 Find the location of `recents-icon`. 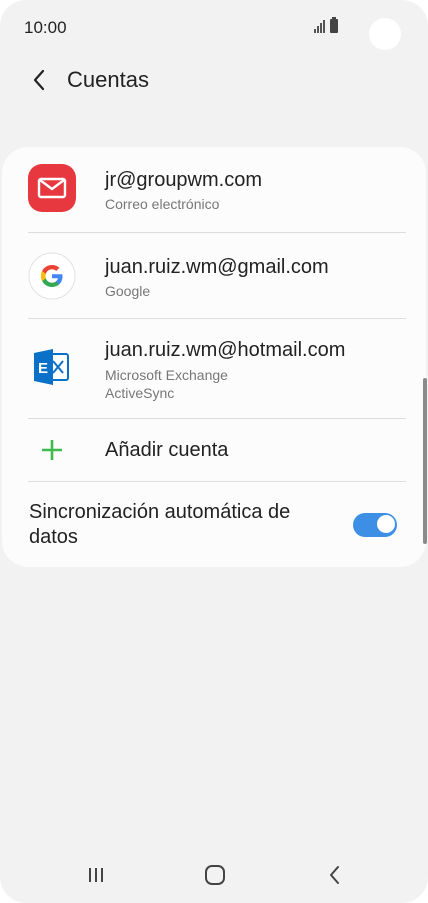

recents-icon is located at coordinates (96, 875).